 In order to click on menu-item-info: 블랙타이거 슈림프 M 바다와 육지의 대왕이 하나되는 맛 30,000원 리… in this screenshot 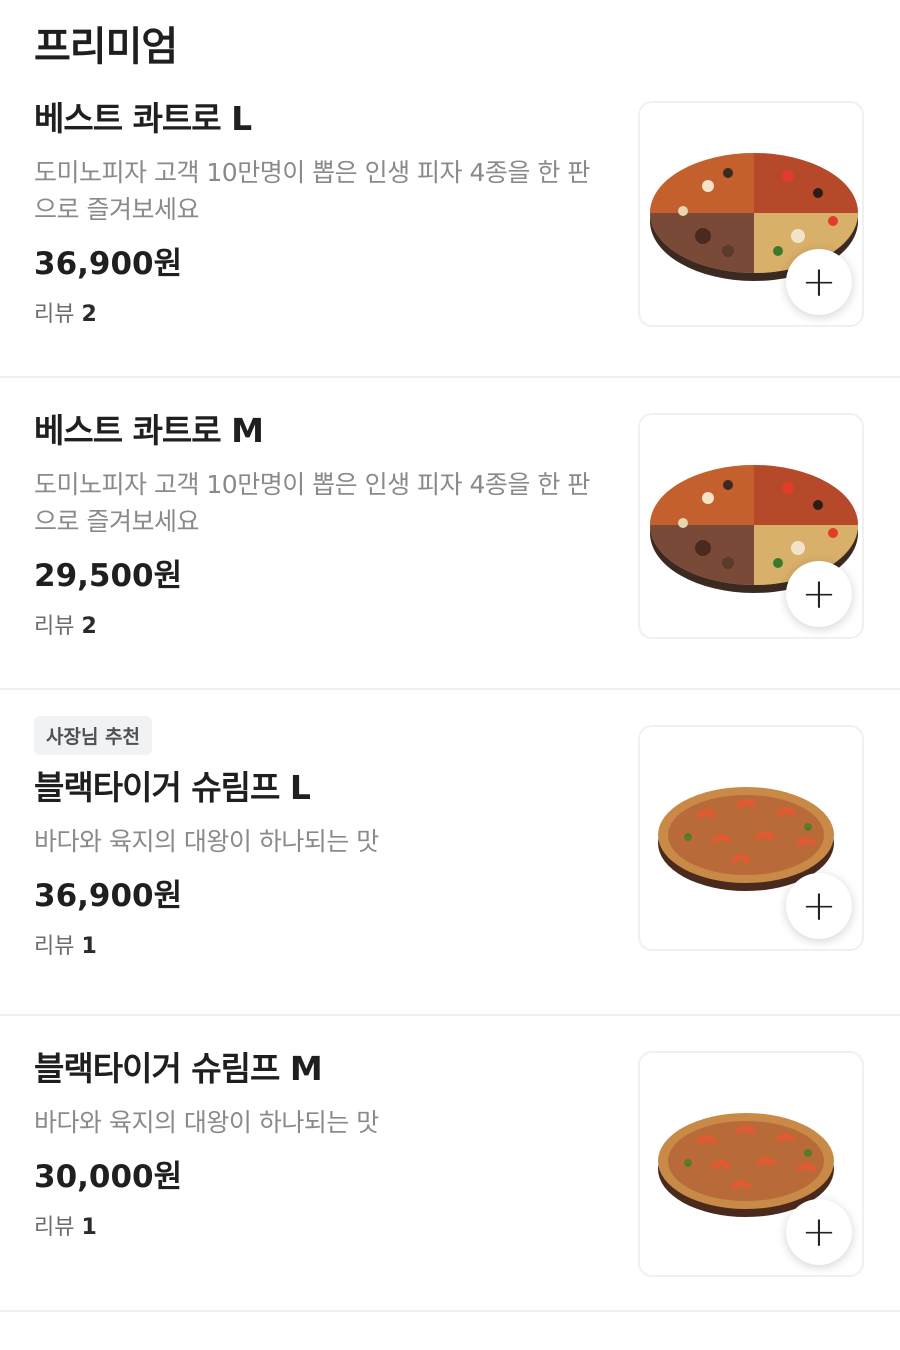, I will do `click(319, 1144)`.